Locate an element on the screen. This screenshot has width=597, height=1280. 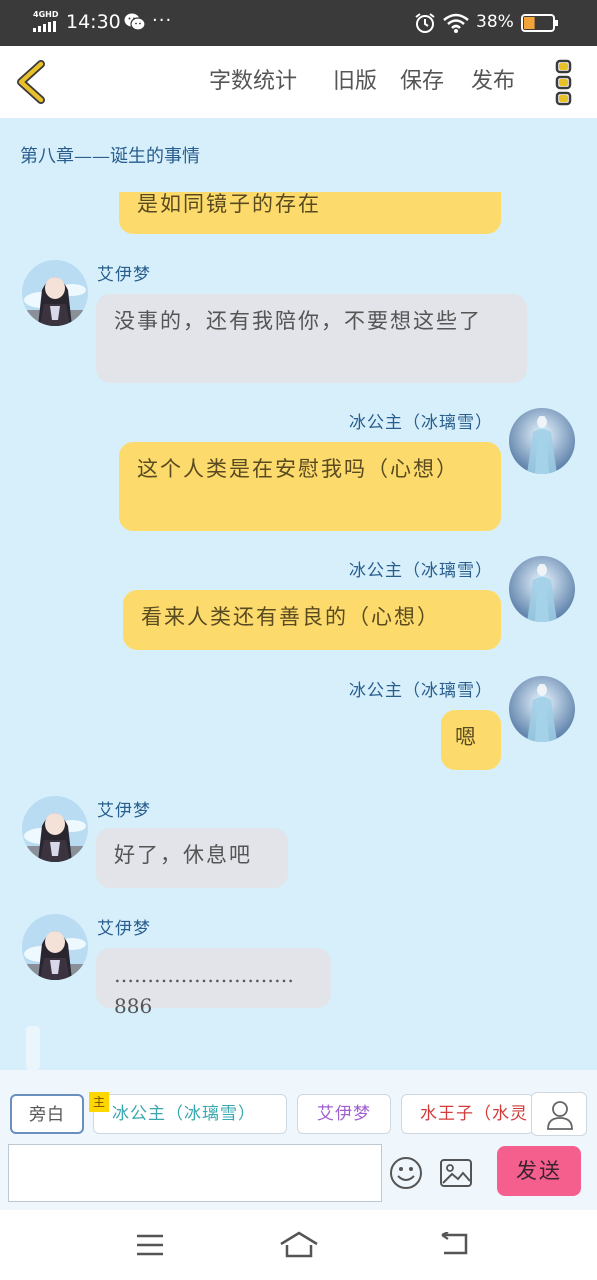
message-bubble: 是如同镜子的存在 is located at coordinates (310, 213).